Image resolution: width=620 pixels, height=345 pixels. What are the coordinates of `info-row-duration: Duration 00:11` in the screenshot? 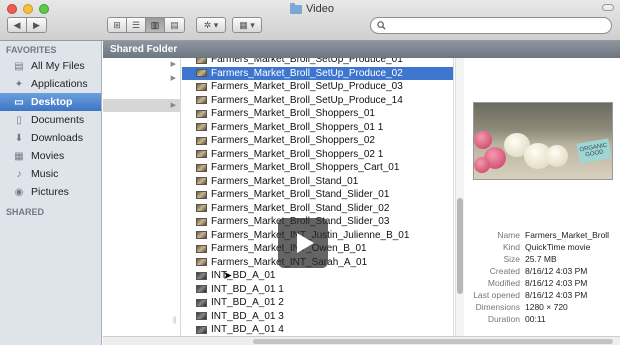 It's located at (542, 319).